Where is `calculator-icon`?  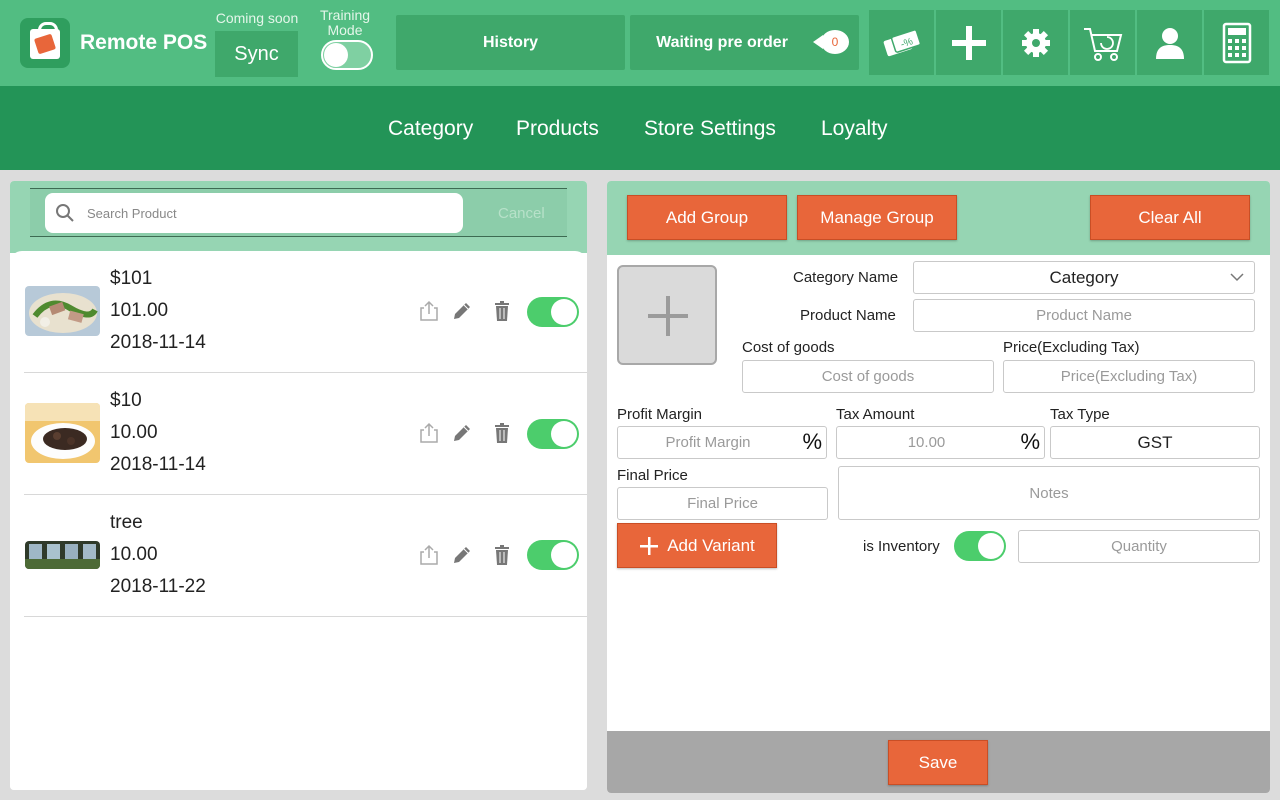
calculator-icon is located at coordinates (1236, 42).